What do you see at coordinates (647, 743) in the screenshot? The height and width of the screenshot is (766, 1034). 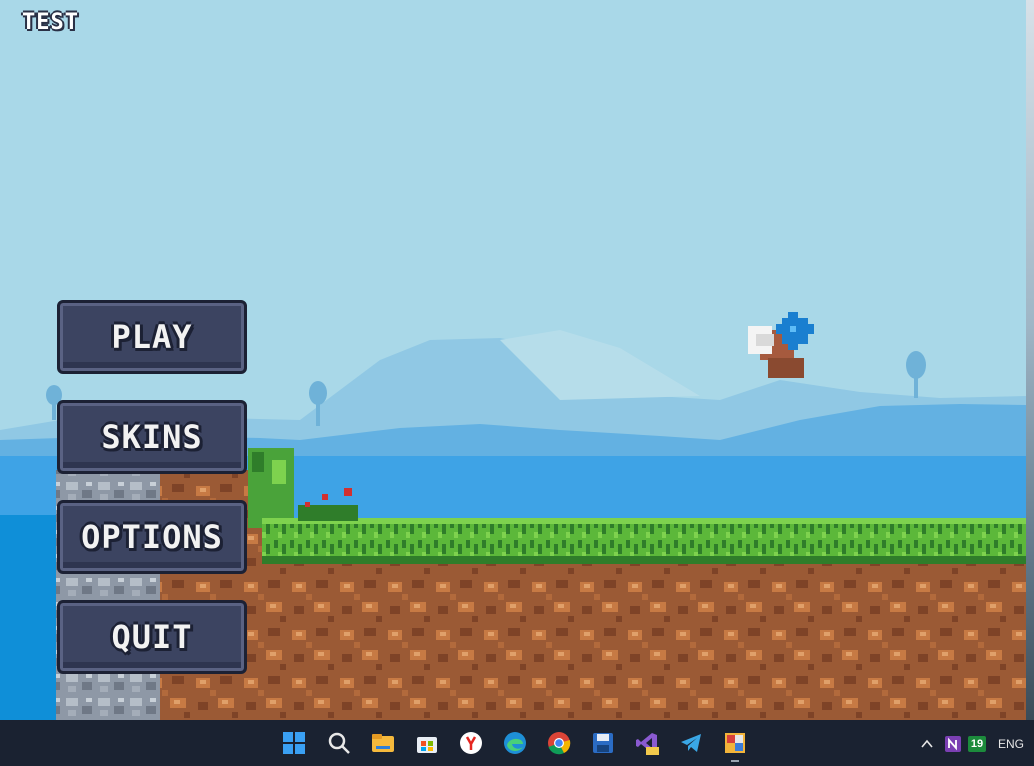 I see `visual-studio-icon` at bounding box center [647, 743].